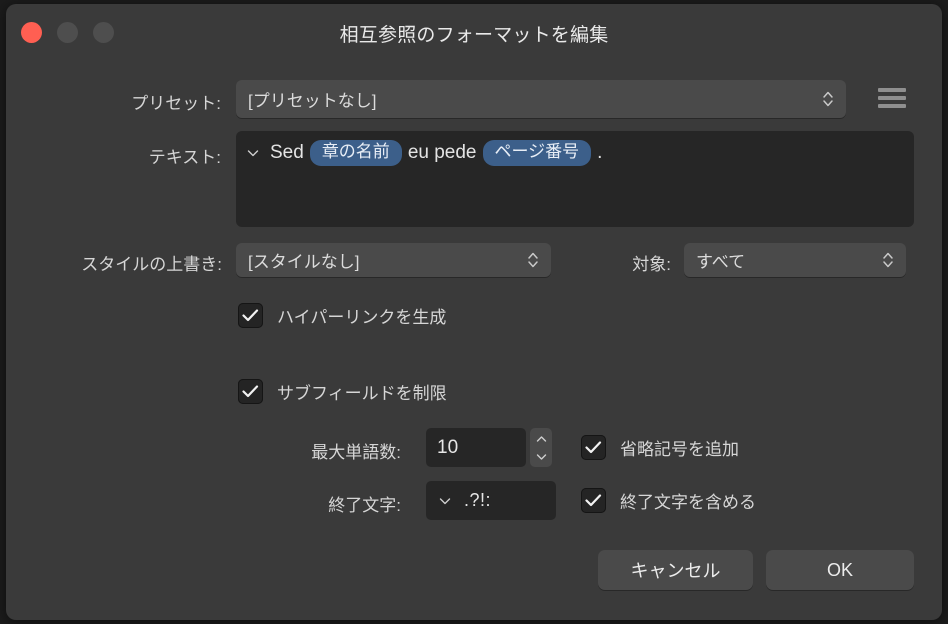  What do you see at coordinates (355, 153) in the screenshot?
I see `token-chapter-name: 章の名前` at bounding box center [355, 153].